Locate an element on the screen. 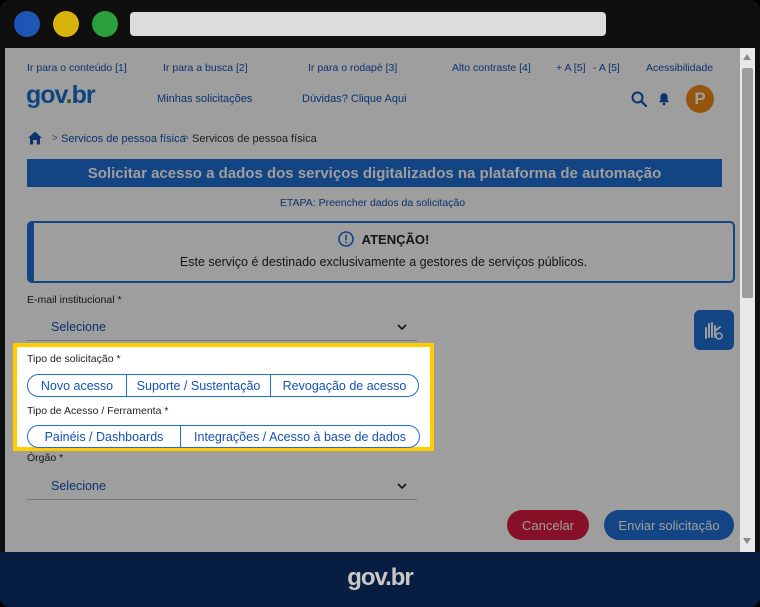  page-footer: gov.br is located at coordinates (380, 579).